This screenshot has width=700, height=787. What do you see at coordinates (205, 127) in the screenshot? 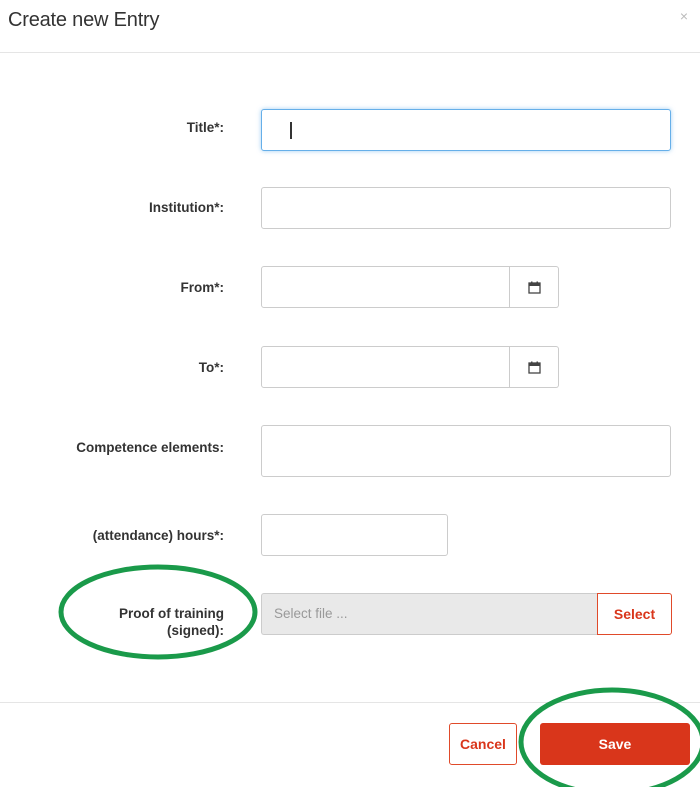
I see `title-label: Title*:` at bounding box center [205, 127].